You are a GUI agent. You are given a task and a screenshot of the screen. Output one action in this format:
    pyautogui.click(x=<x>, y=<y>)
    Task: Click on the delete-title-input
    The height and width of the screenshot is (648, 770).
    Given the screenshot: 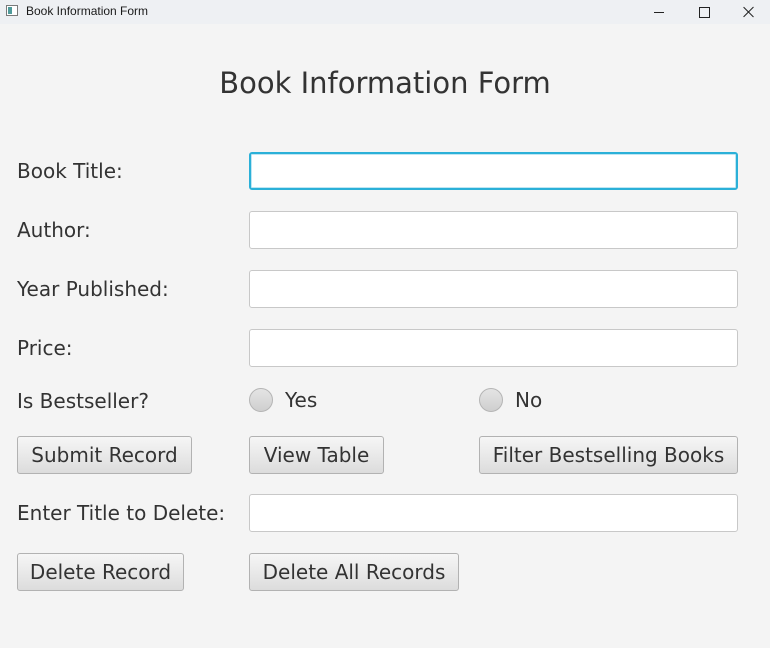 What is the action you would take?
    pyautogui.click(x=493, y=513)
    